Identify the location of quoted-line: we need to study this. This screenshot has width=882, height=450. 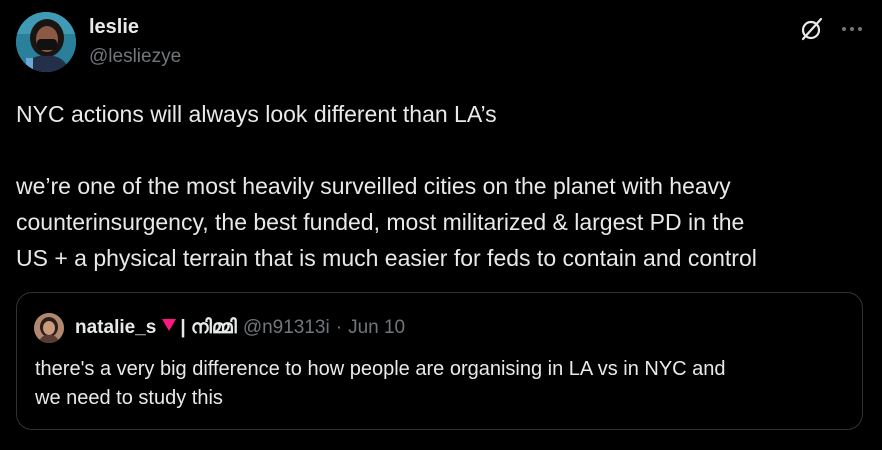
(129, 398).